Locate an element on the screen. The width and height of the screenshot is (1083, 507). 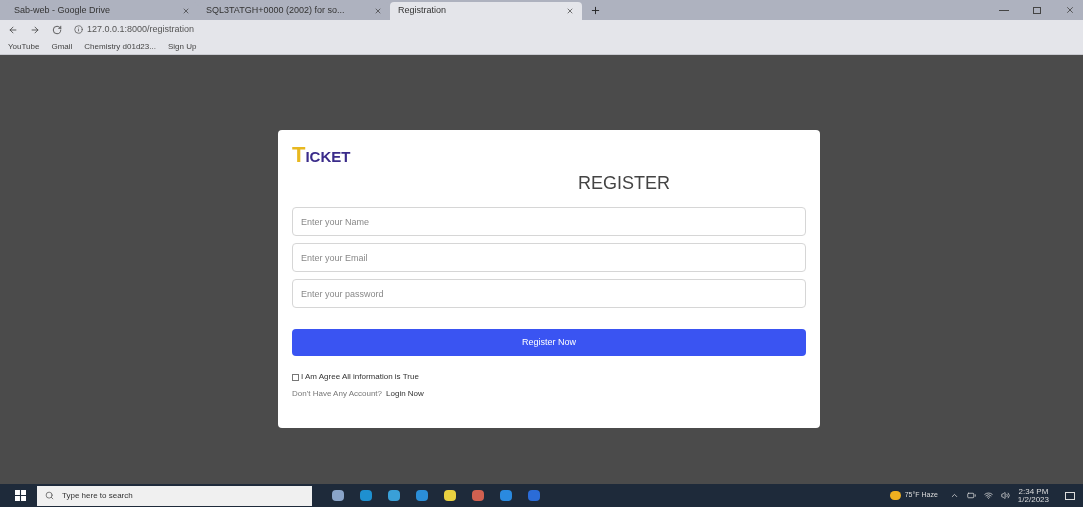
volume-icon is located at coordinates (1005, 495).